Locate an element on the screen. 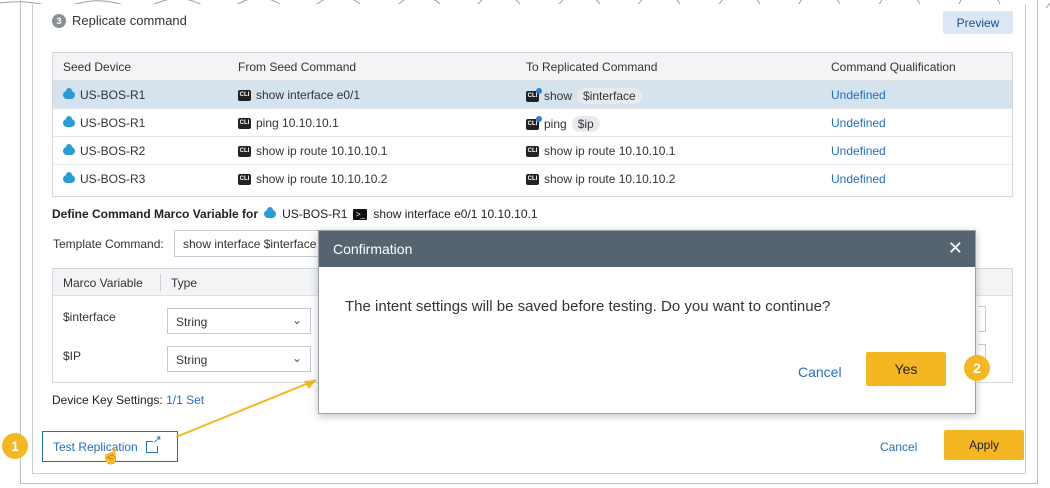 The height and width of the screenshot is (488, 1050). dialog-header: Confirmation ✕ is located at coordinates (647, 249).